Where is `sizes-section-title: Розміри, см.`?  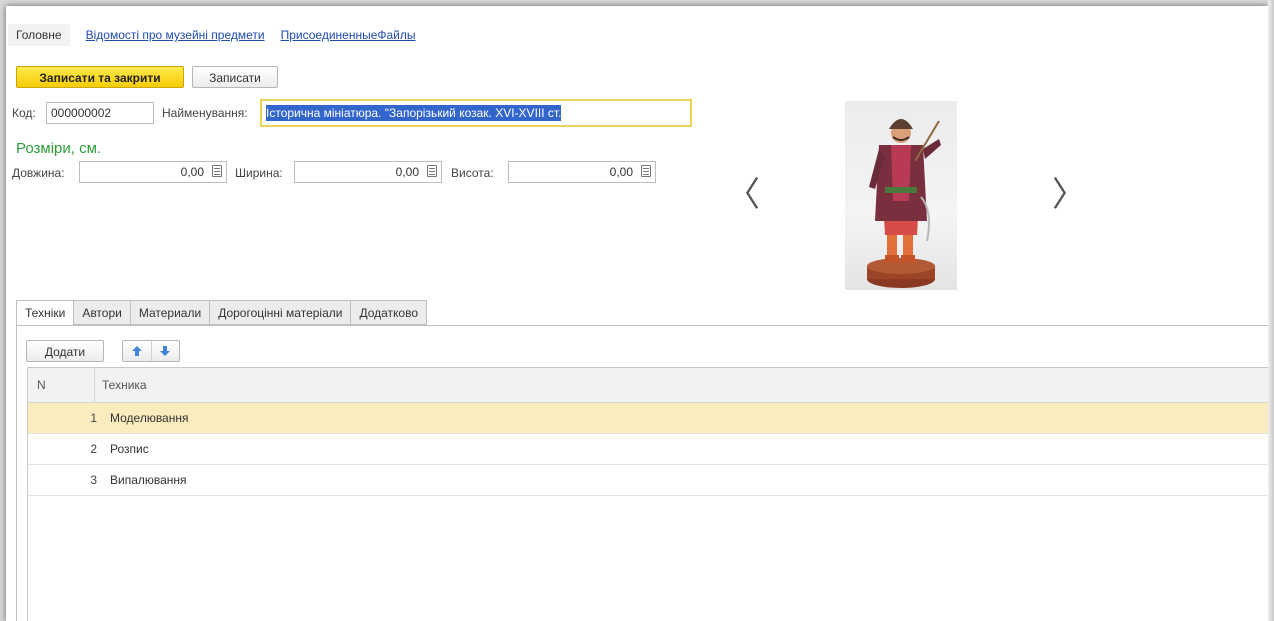
sizes-section-title: Розміри, см. is located at coordinates (59, 148).